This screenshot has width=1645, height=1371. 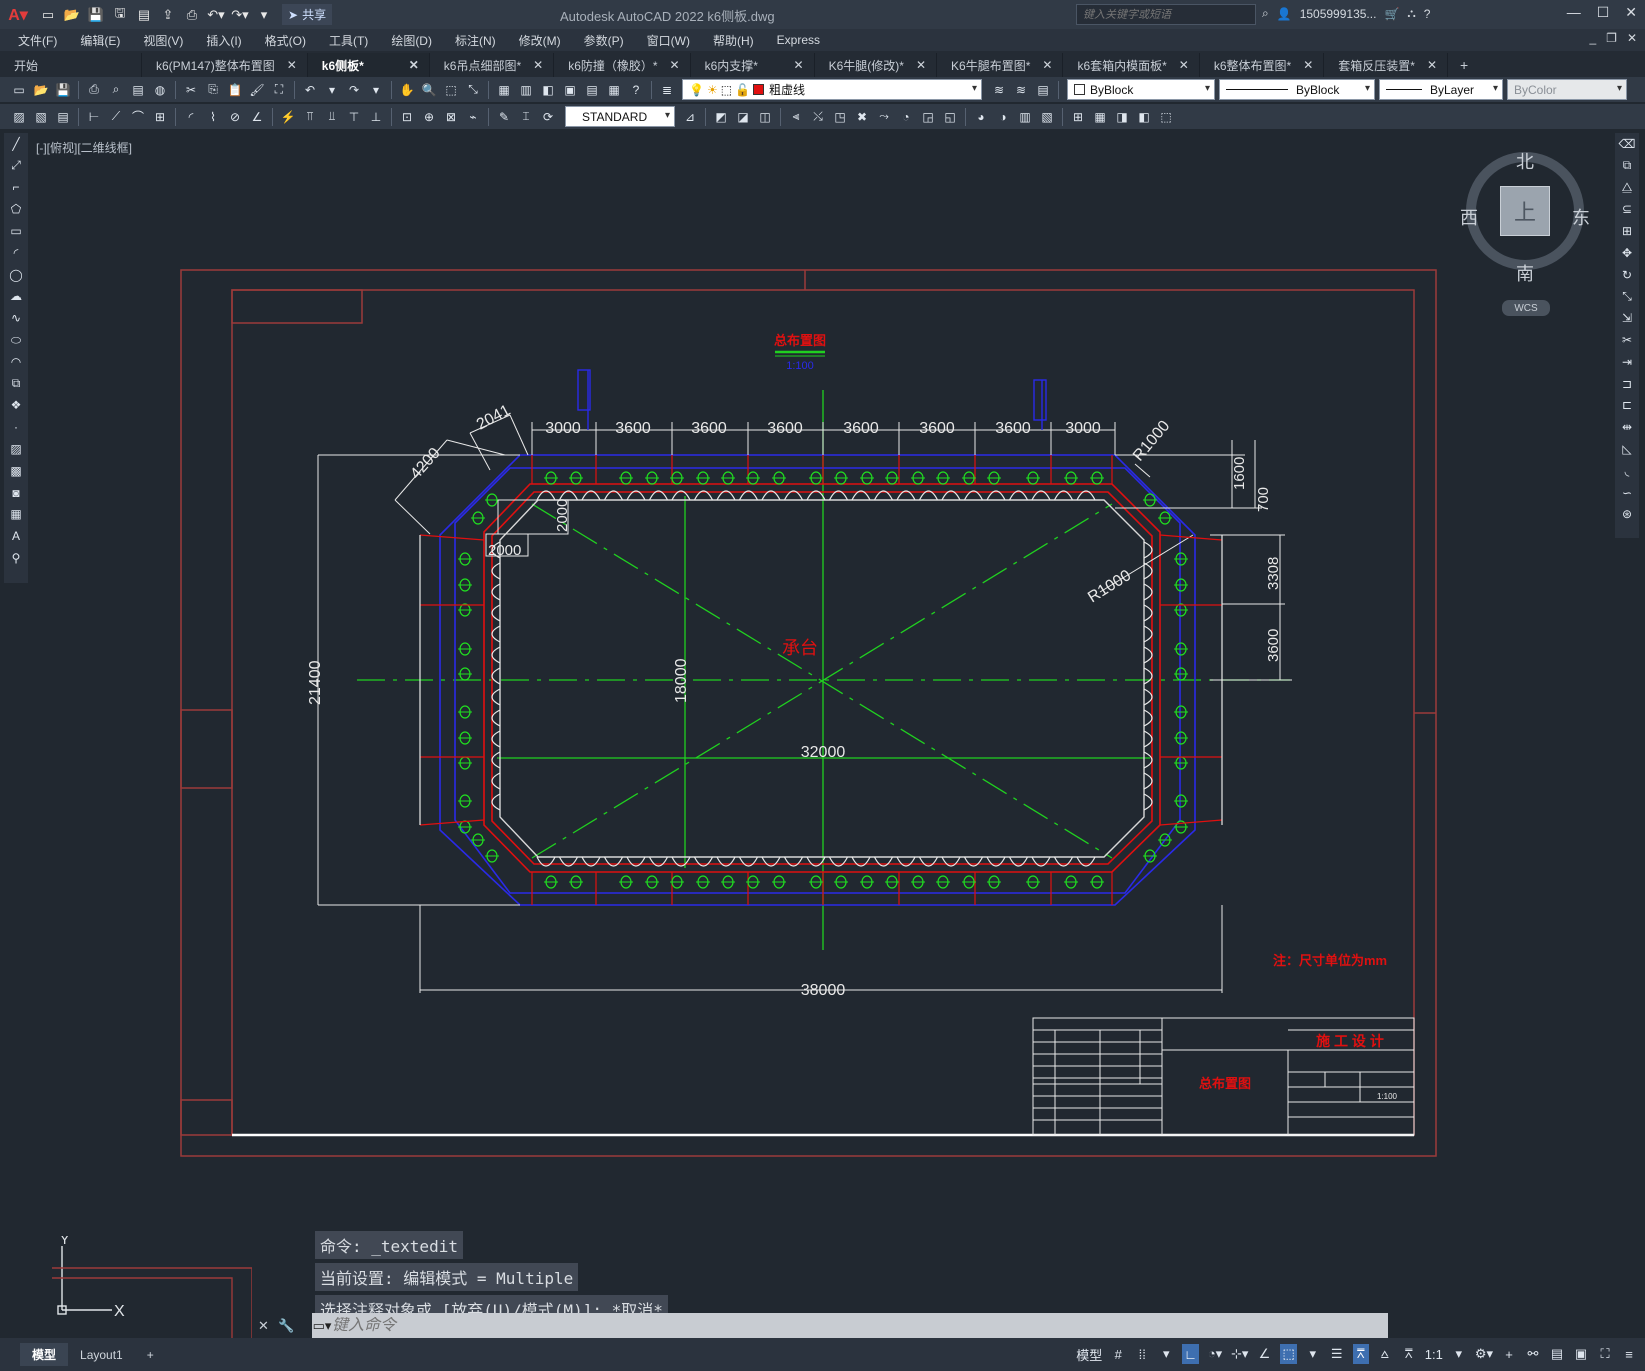 I want to click on modify-tool-icon: ◱, so click(x=950, y=117).